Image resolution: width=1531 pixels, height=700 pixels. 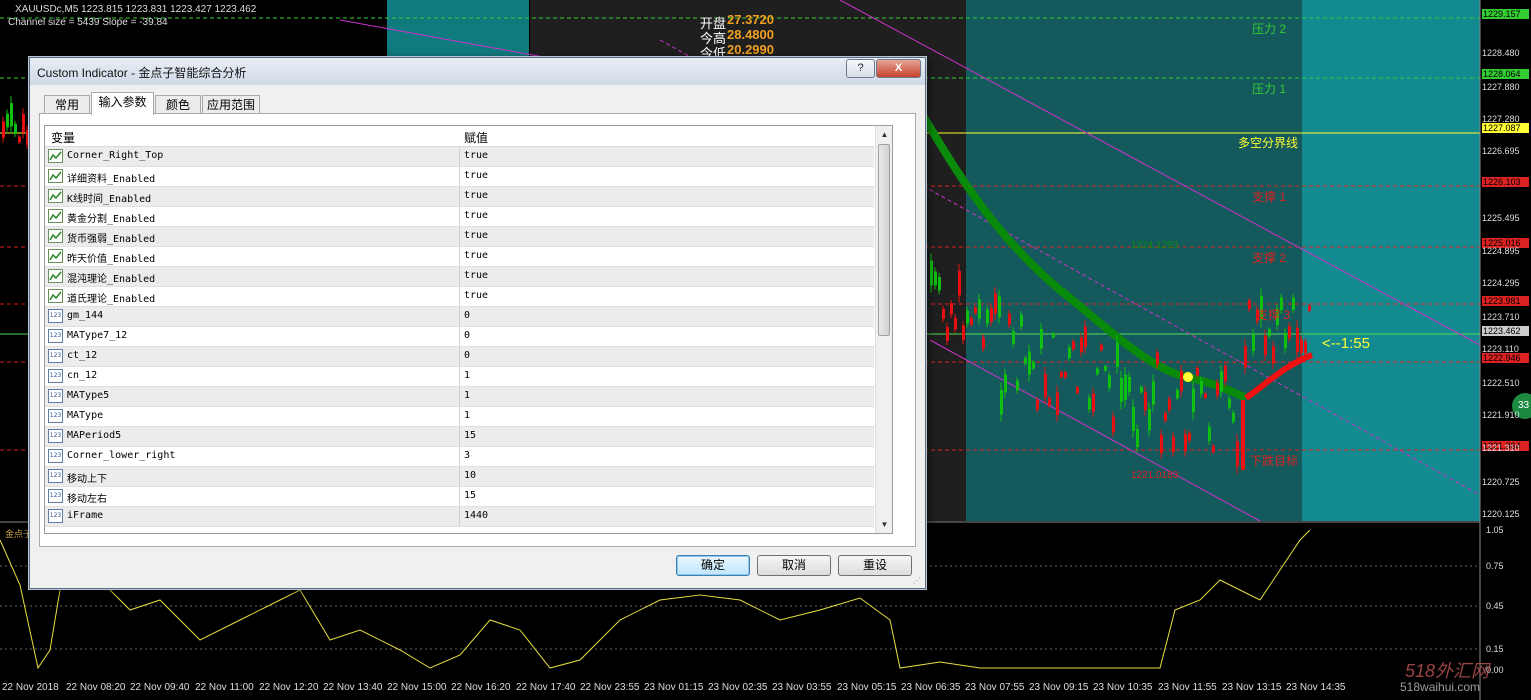 What do you see at coordinates (459, 297) in the screenshot?
I see `param-row: 道氏理论_Enabled true` at bounding box center [459, 297].